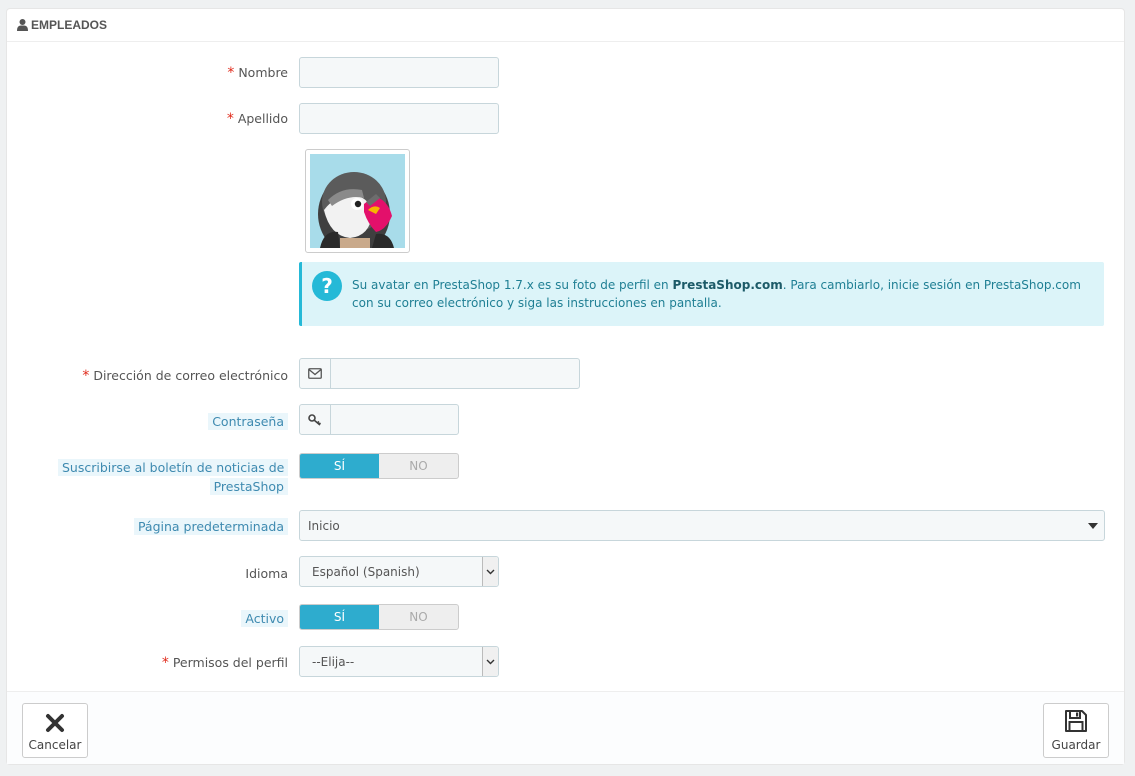 The height and width of the screenshot is (776, 1135). I want to click on prestashop-puffin-avatar, so click(357, 204).